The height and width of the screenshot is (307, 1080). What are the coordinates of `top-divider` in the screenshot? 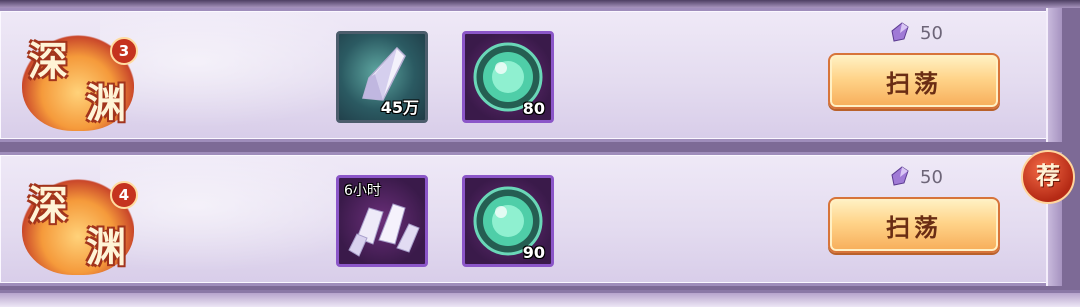 It's located at (540, 4).